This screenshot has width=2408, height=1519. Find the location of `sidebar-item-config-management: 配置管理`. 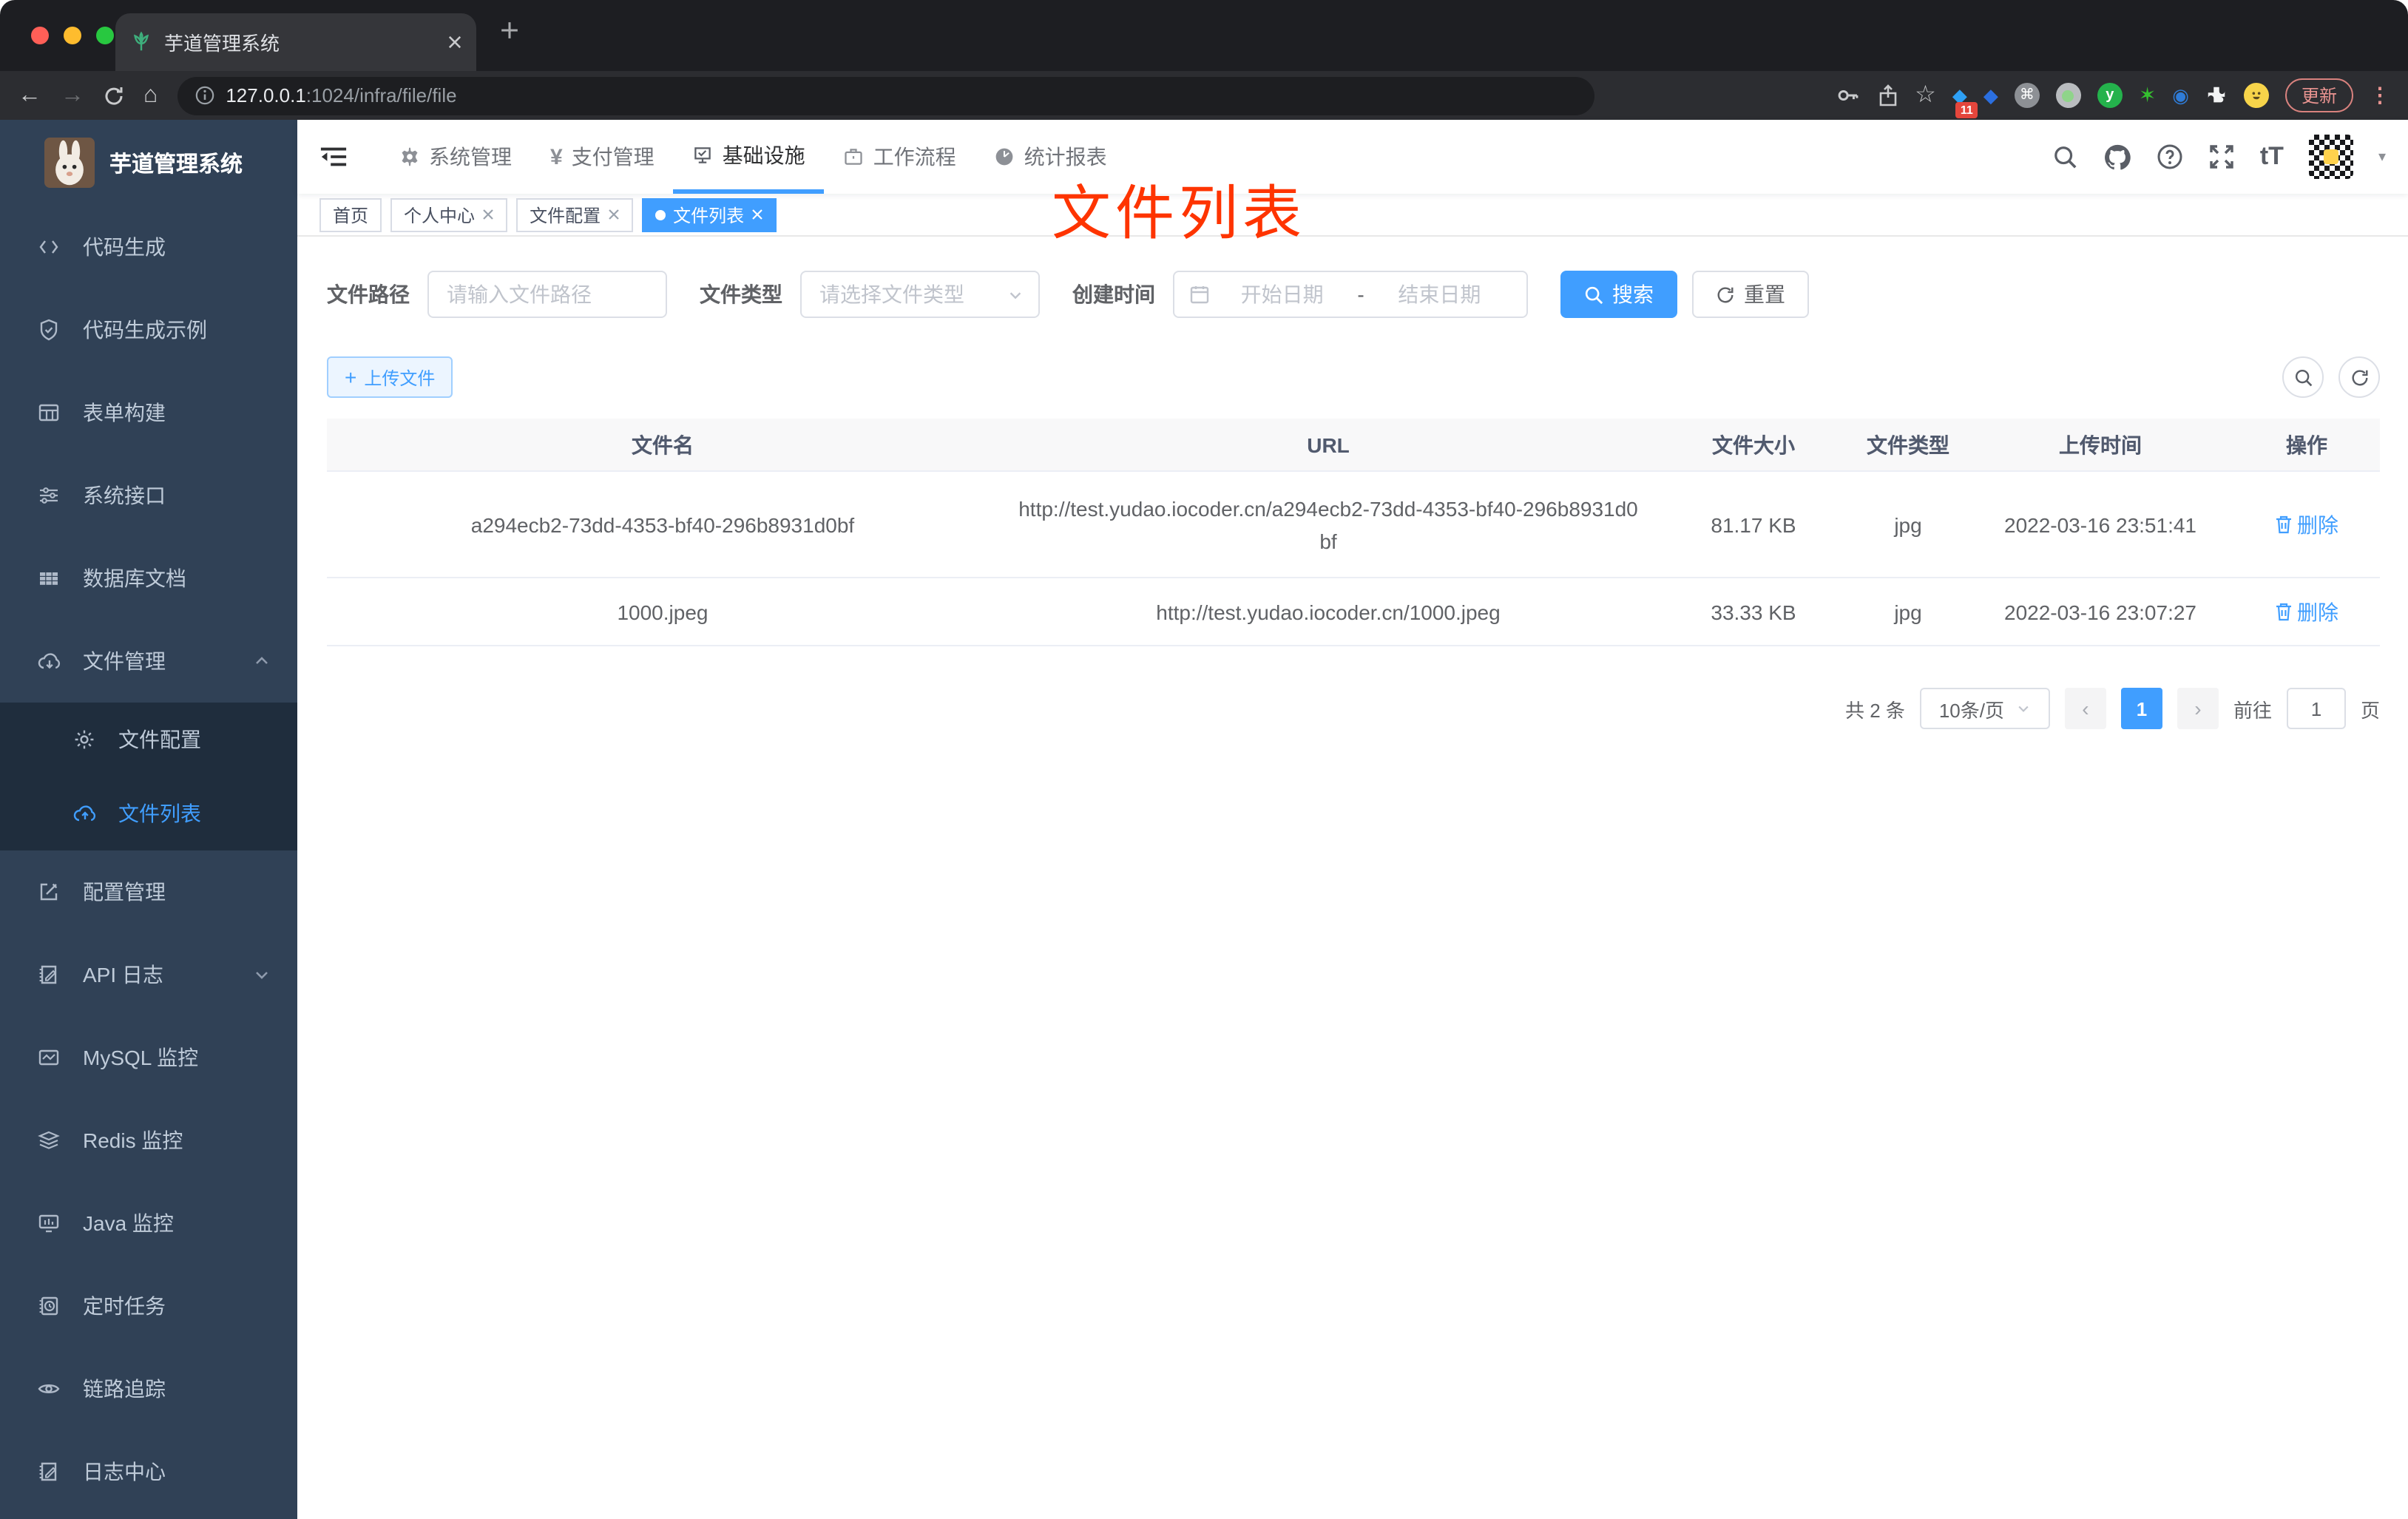

sidebar-item-config-management: 配置管理 is located at coordinates (148, 891).